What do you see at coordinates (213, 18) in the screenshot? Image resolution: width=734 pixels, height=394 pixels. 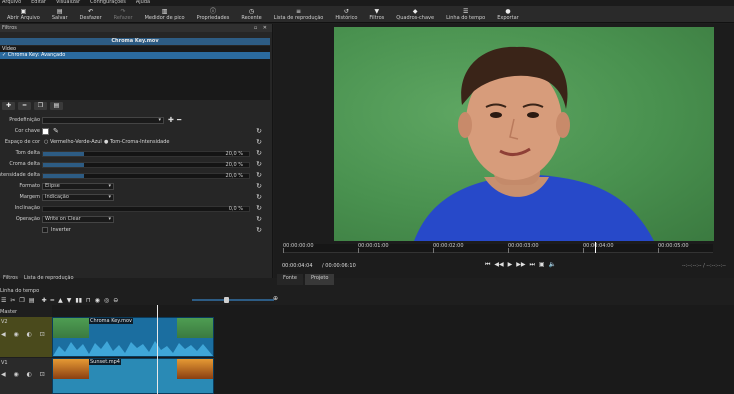 I see `toolbar-label: Propriedades` at bounding box center [213, 18].